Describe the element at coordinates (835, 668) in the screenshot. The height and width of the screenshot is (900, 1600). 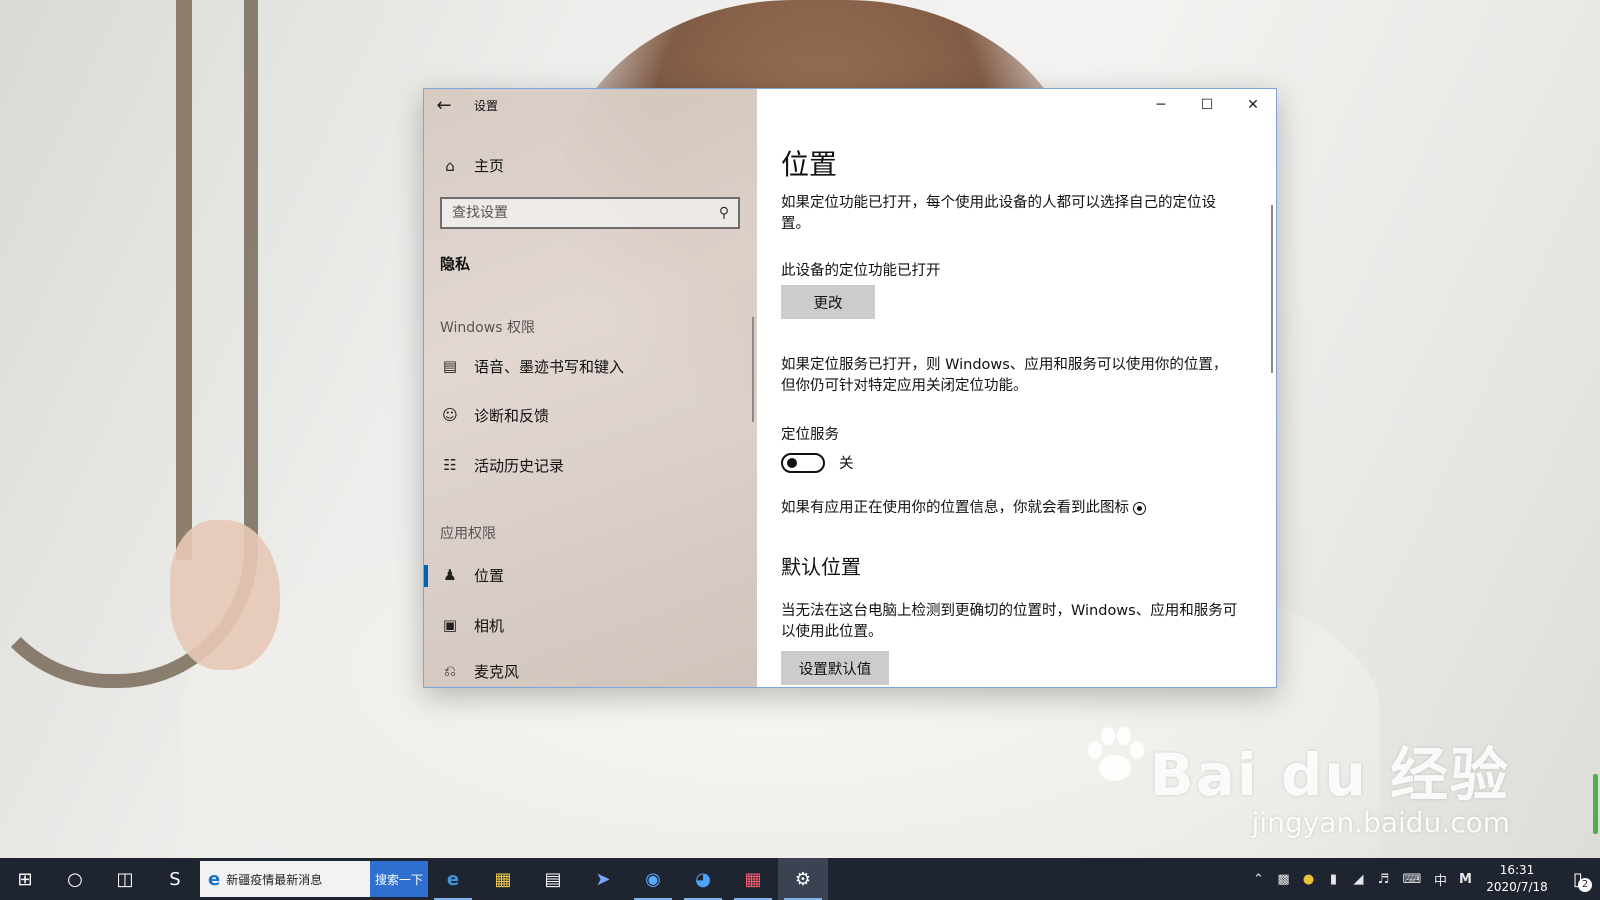
I see `set-default-button: 设置默认值` at that location.